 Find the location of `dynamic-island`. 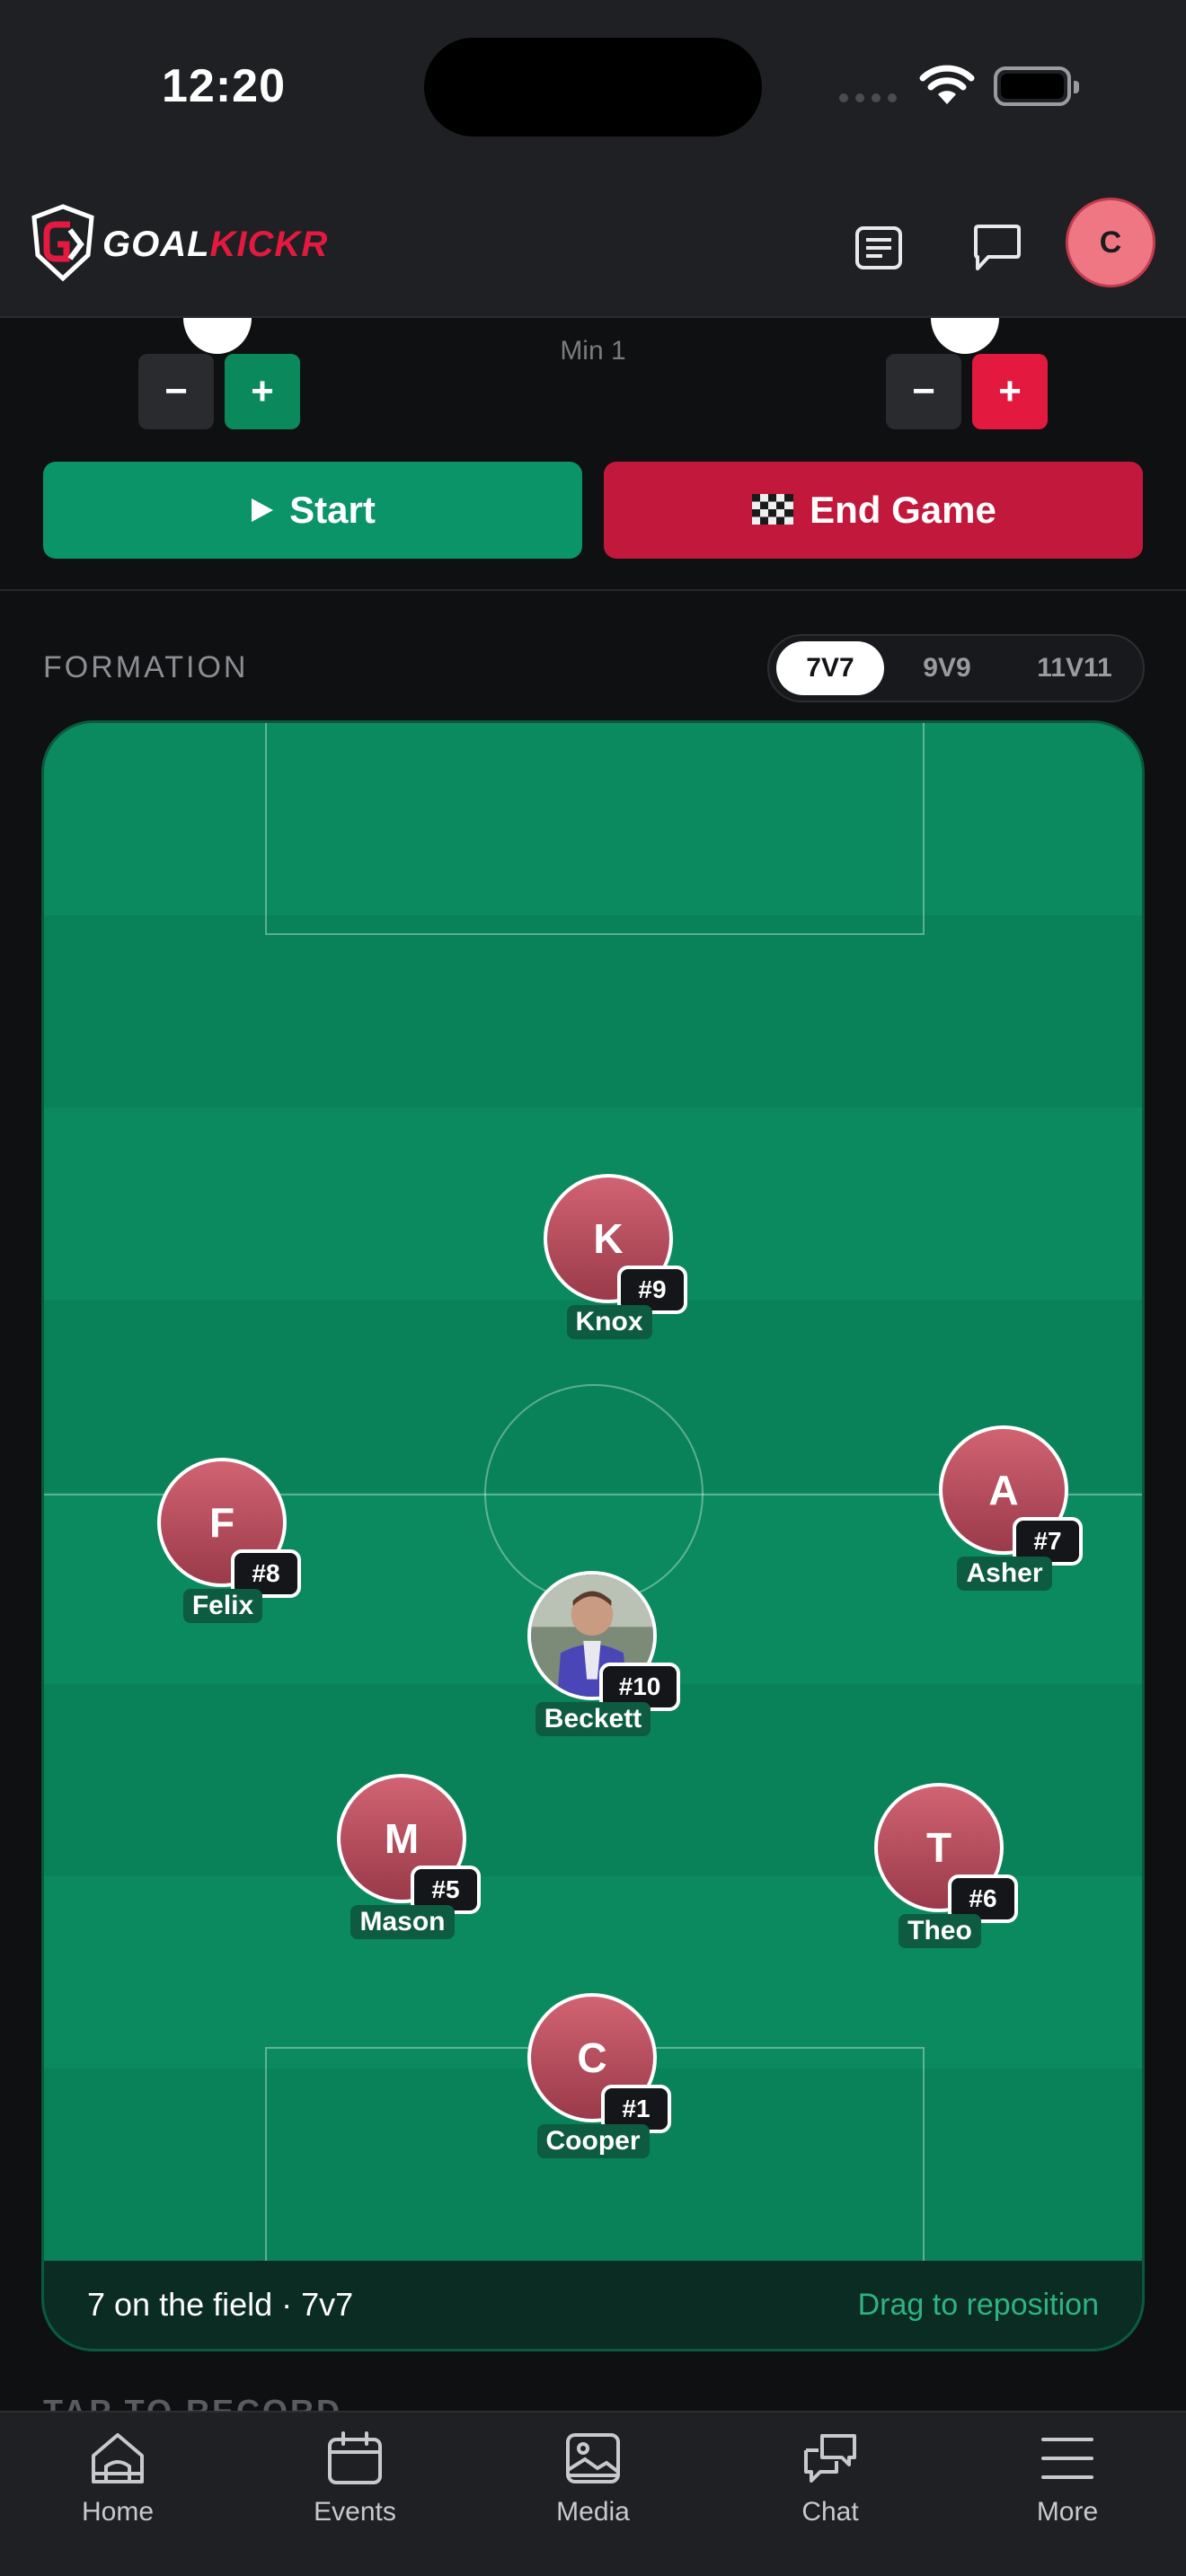

dynamic-island is located at coordinates (593, 87).